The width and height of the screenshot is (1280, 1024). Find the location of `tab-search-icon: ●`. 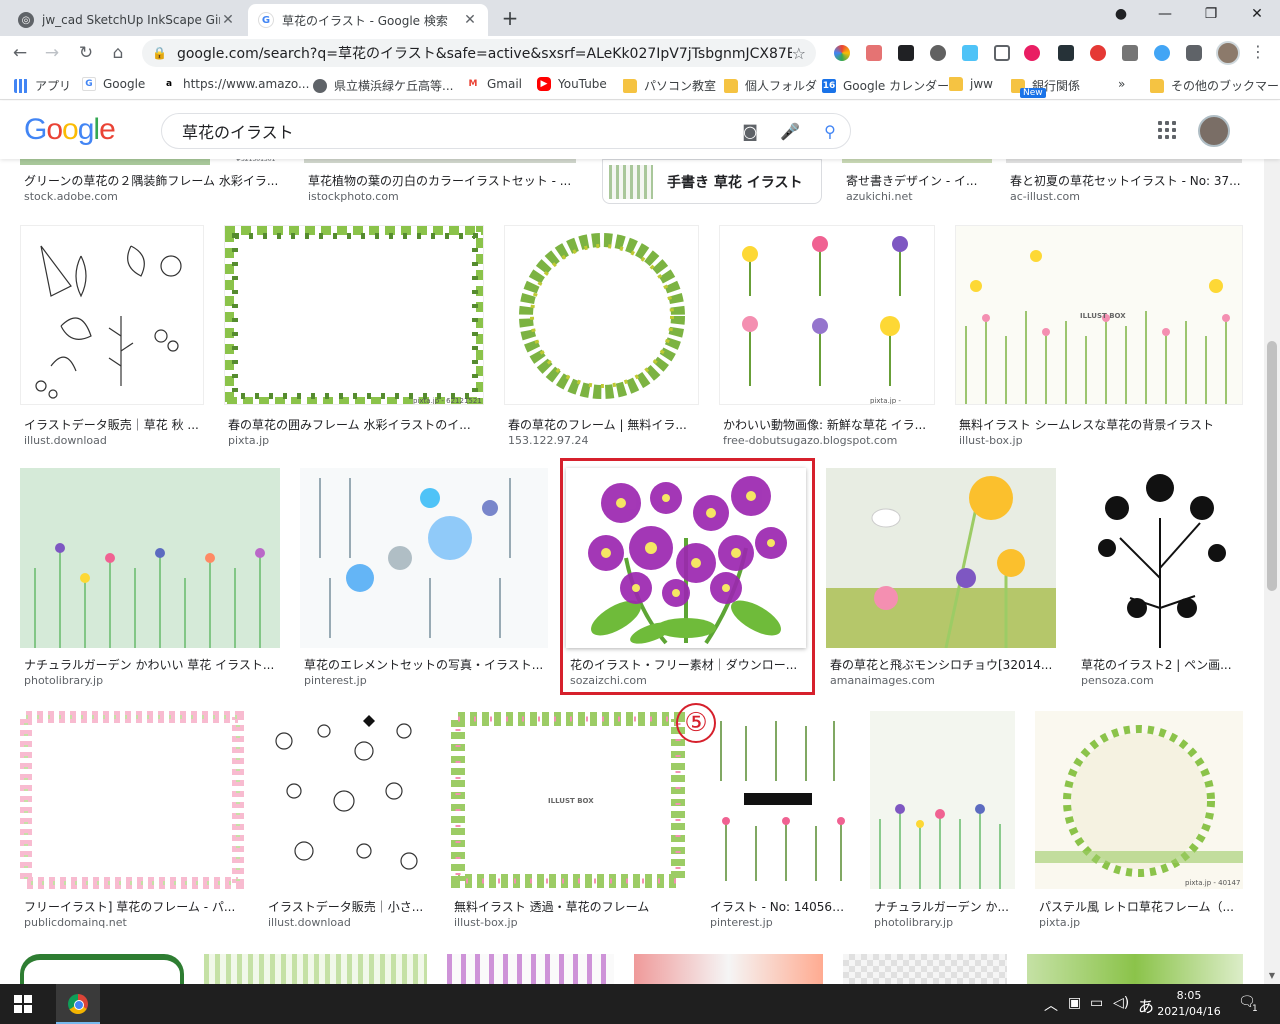

tab-search-icon: ● is located at coordinates (1121, 14).